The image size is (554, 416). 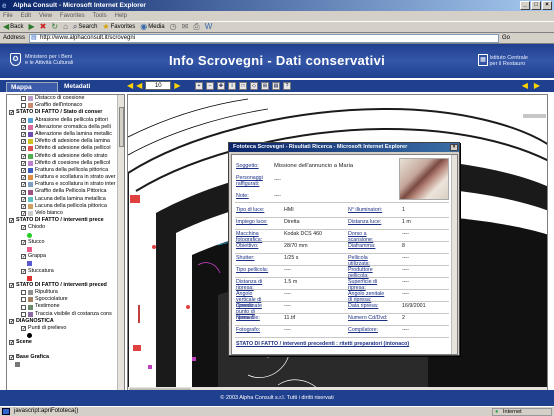 What do you see at coordinates (65, 342) in the screenshot?
I see `layer-row: ✓ Scene` at bounding box center [65, 342].